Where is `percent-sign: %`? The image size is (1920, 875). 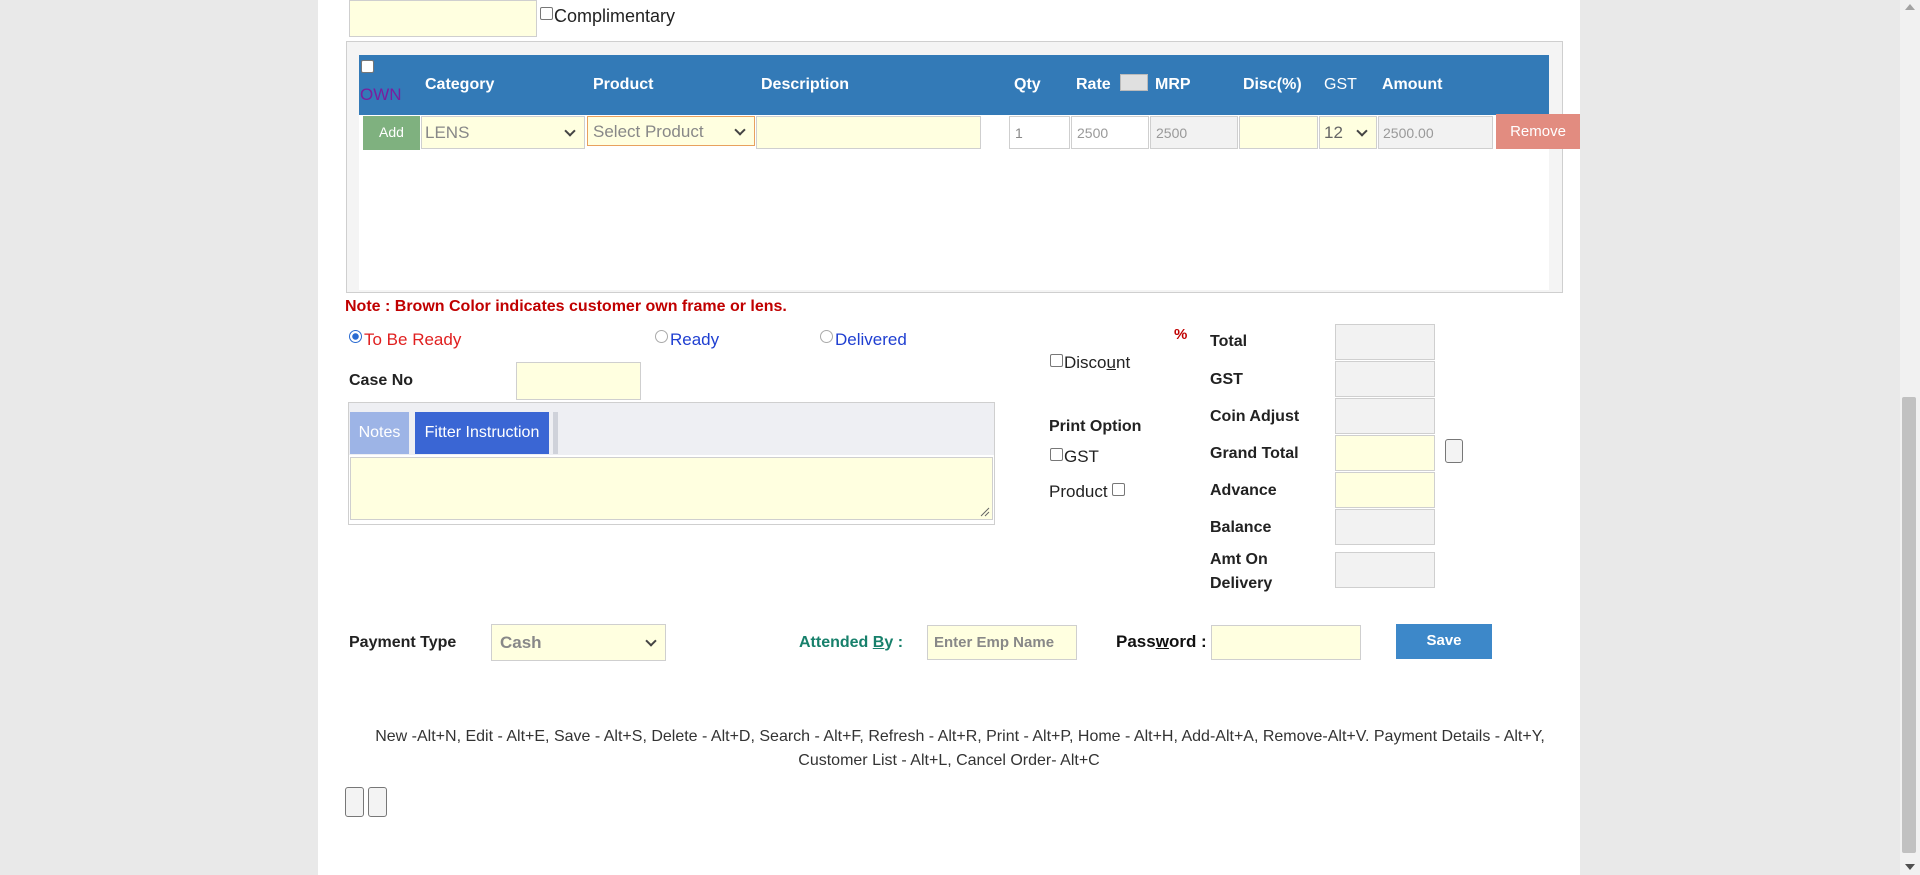
percent-sign: % is located at coordinates (1181, 334).